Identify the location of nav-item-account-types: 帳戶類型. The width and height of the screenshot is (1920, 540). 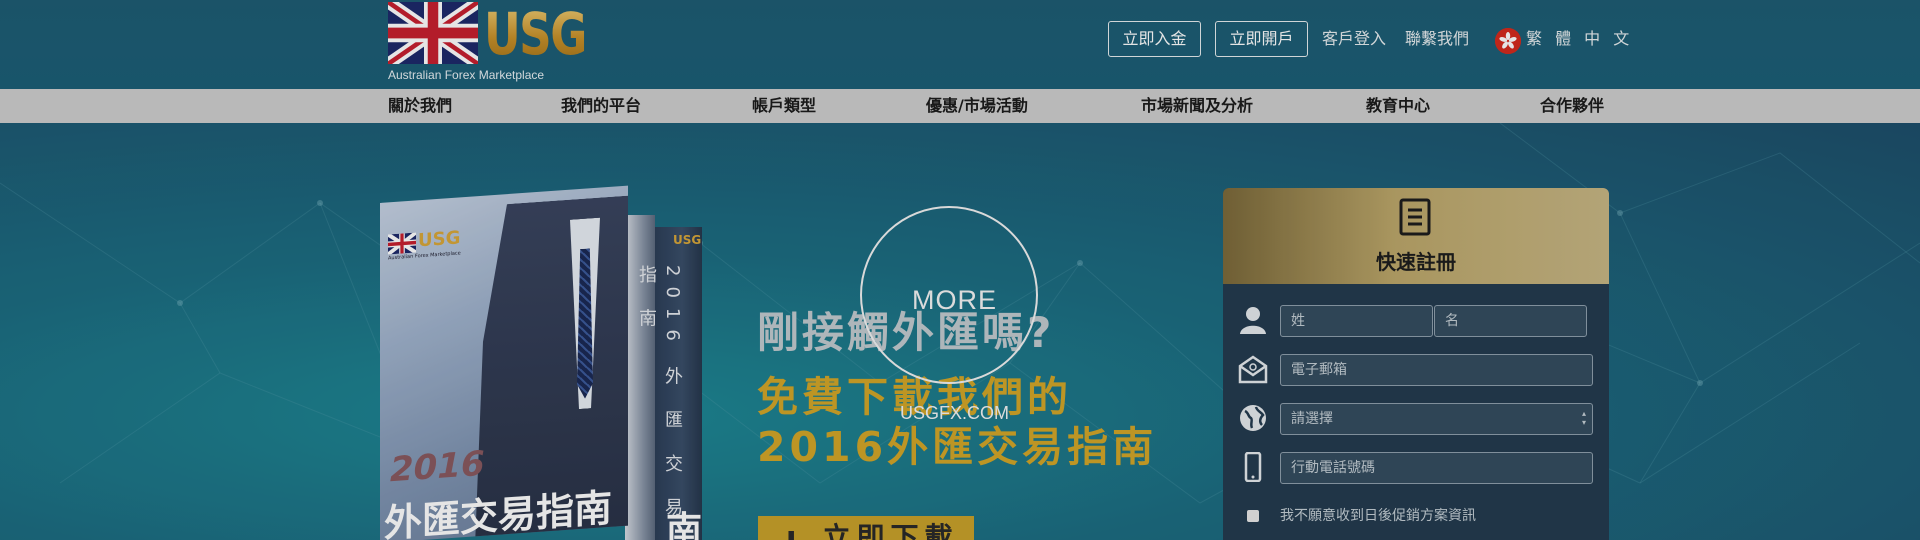
(784, 106).